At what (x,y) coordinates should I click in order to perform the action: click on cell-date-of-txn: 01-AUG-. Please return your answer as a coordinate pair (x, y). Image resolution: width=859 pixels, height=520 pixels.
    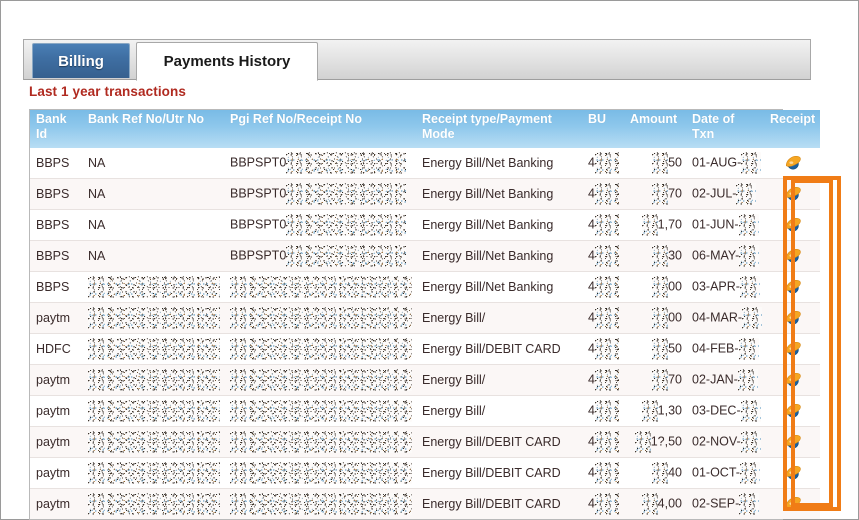
    Looking at the image, I should click on (725, 163).